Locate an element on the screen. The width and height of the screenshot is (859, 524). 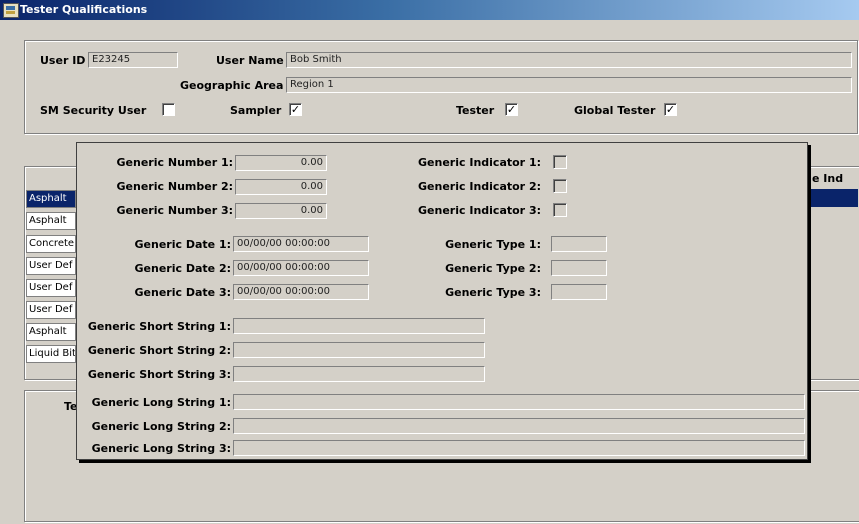
sm-security-user-checkbox is located at coordinates (168, 109).